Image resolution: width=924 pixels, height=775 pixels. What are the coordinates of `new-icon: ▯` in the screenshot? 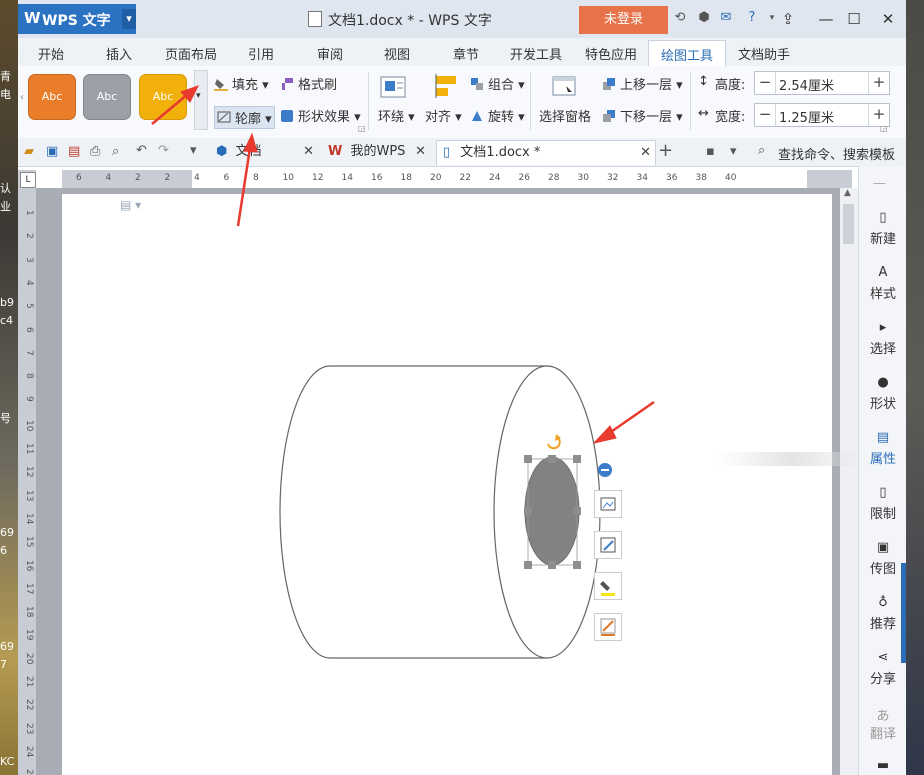 It's located at (883, 217).